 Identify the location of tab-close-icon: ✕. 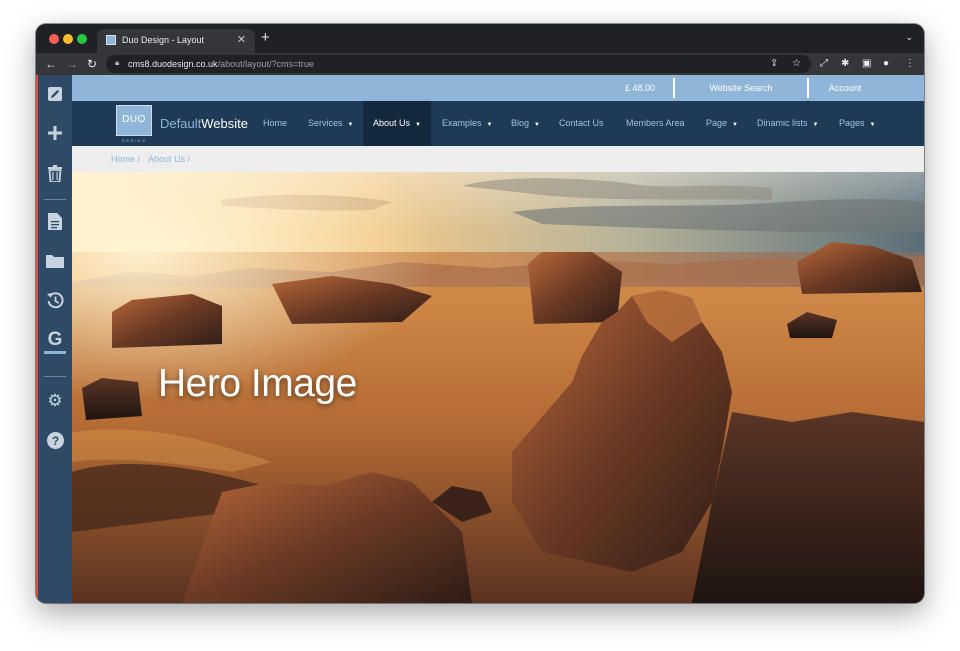
(241, 39).